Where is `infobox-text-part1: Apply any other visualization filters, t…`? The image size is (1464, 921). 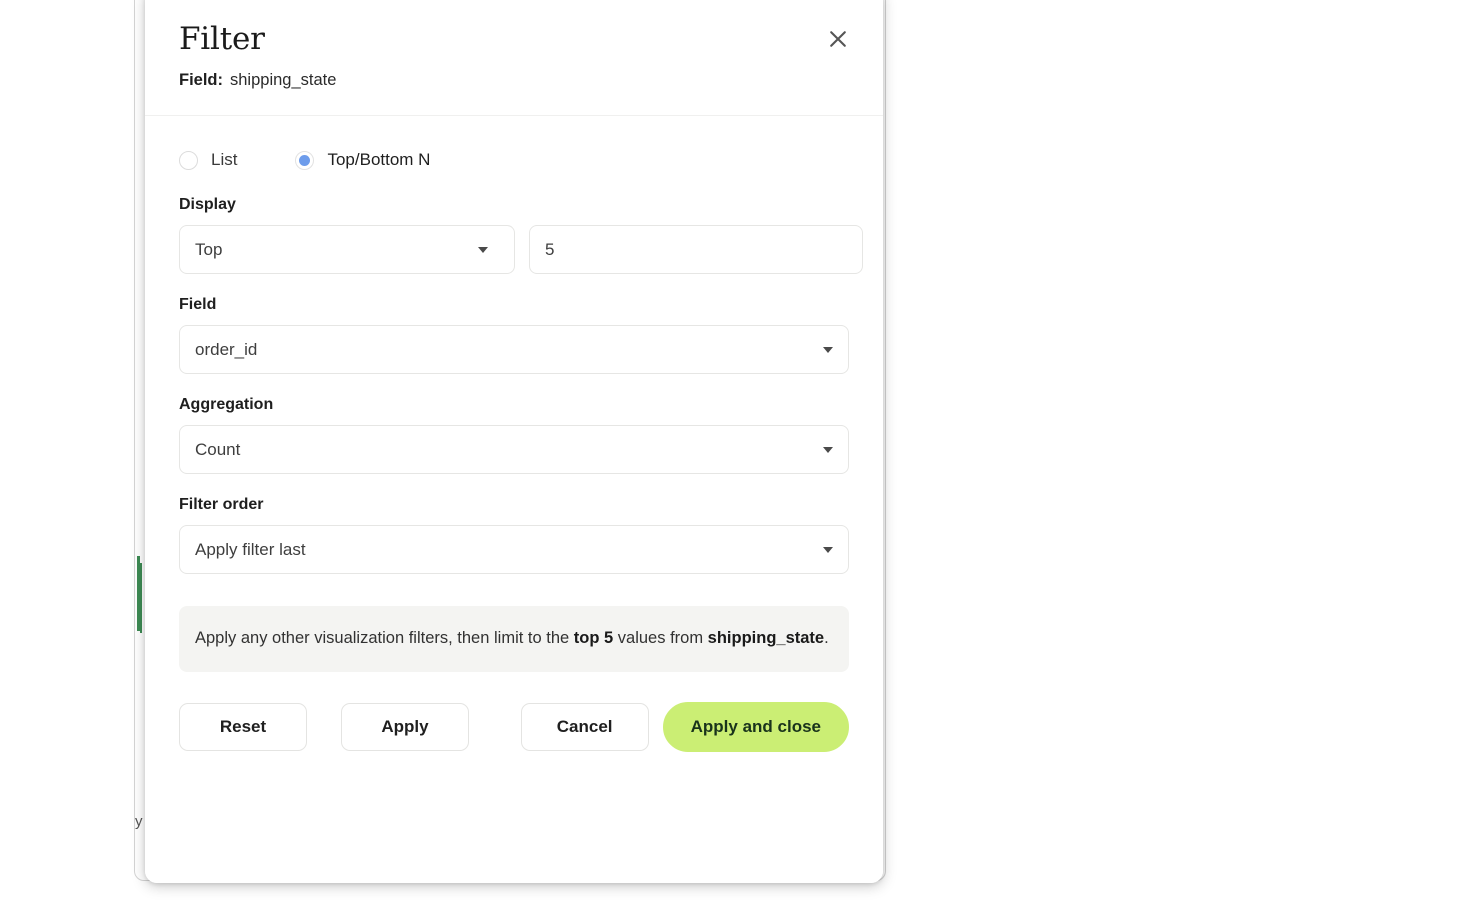
infobox-text-part1: Apply any other visualization filters, t… is located at coordinates (384, 638).